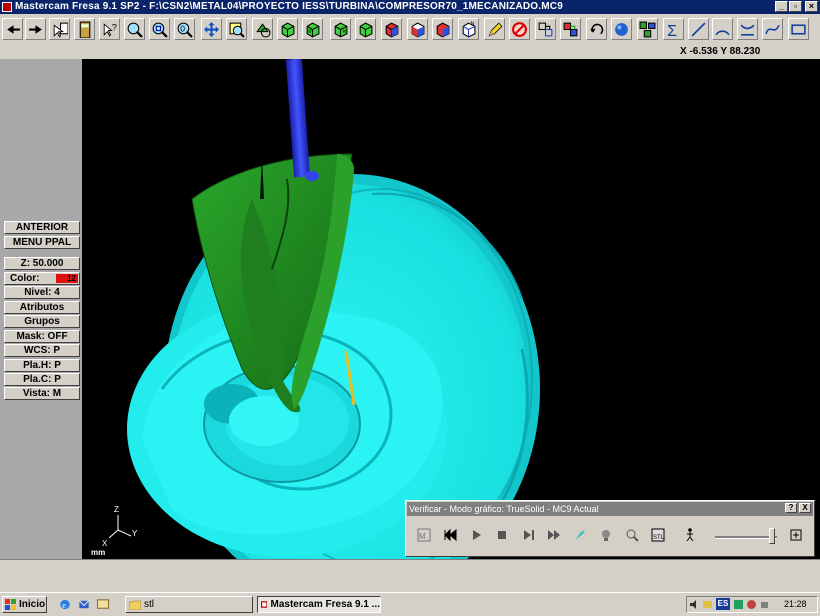  What do you see at coordinates (690, 535) in the screenshot?
I see `run-figure-icon` at bounding box center [690, 535].